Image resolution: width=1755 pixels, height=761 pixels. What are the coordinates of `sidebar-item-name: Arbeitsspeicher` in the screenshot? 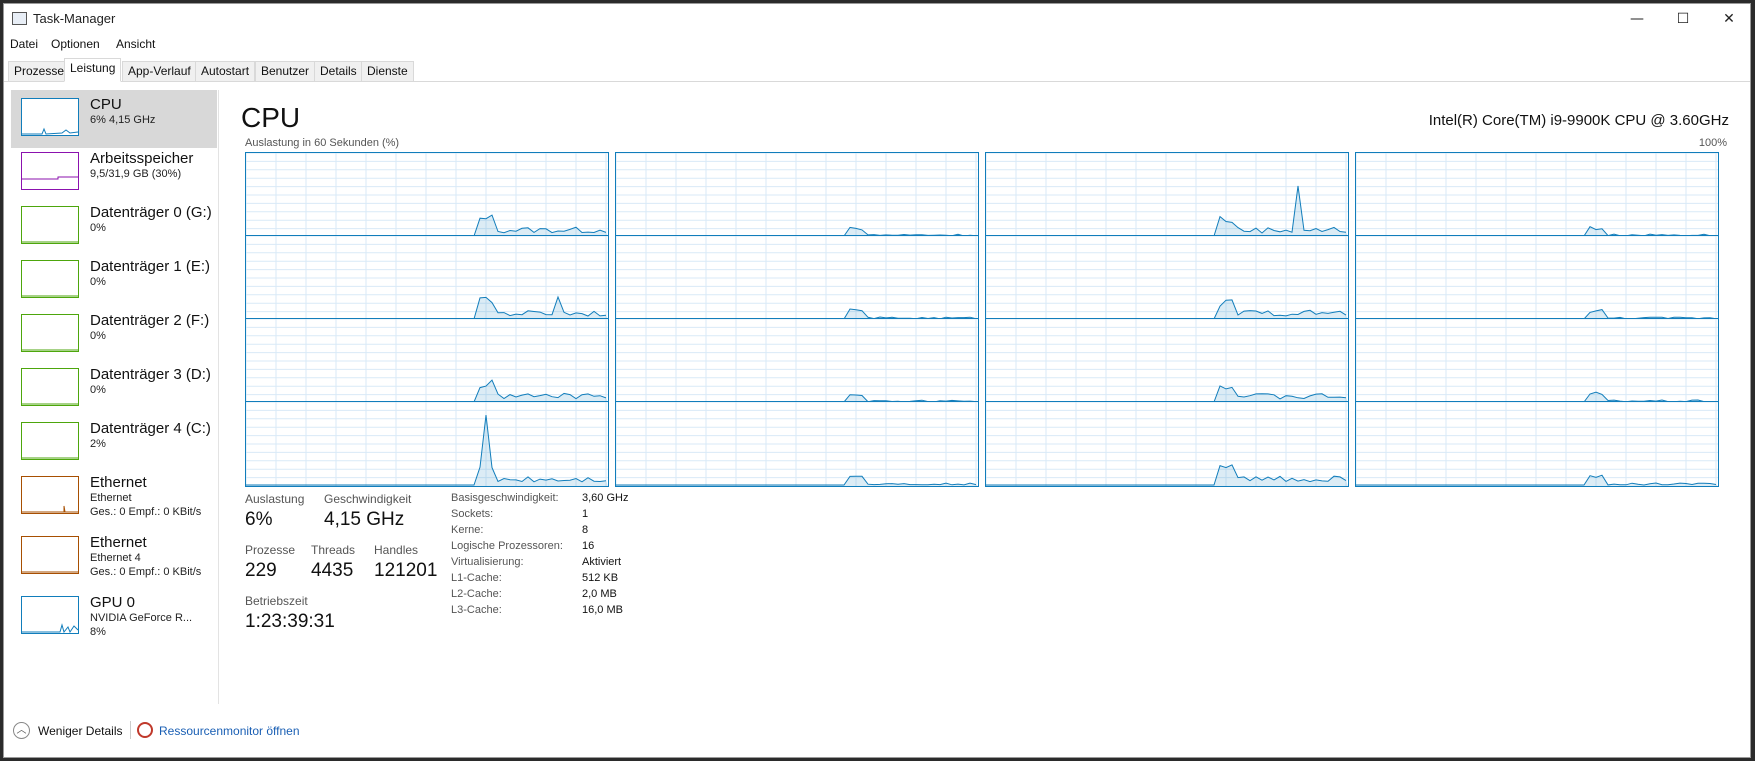 It's located at (142, 158).